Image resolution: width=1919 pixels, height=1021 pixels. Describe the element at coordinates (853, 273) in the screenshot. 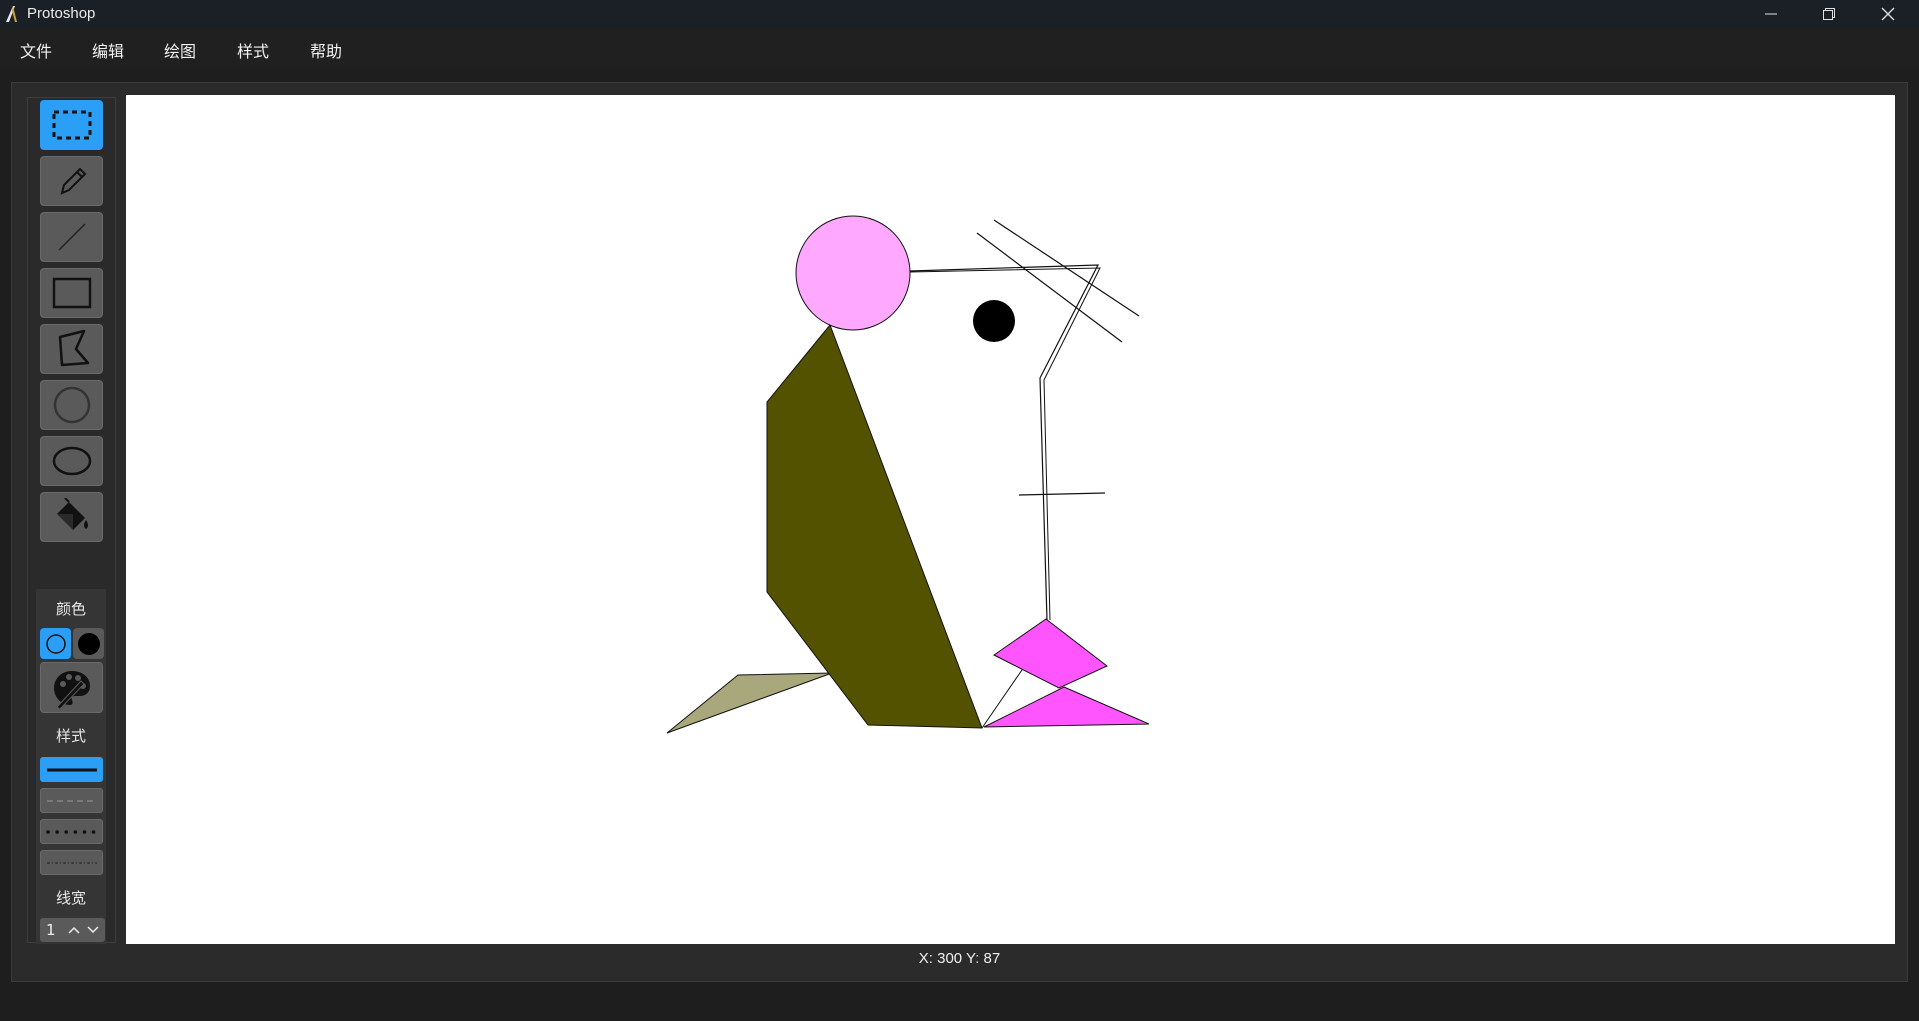

I see `head-circle` at that location.